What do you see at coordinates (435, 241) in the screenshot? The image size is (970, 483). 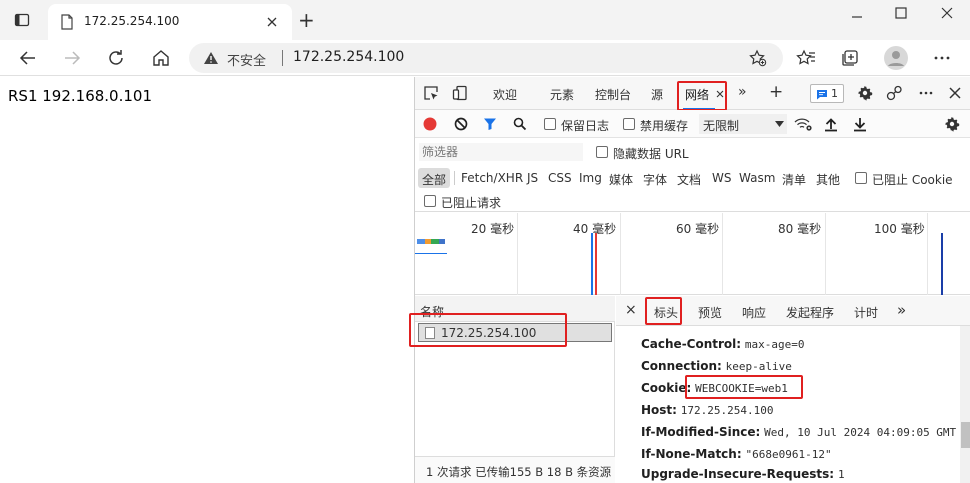 I see `bar-segment-wait` at bounding box center [435, 241].